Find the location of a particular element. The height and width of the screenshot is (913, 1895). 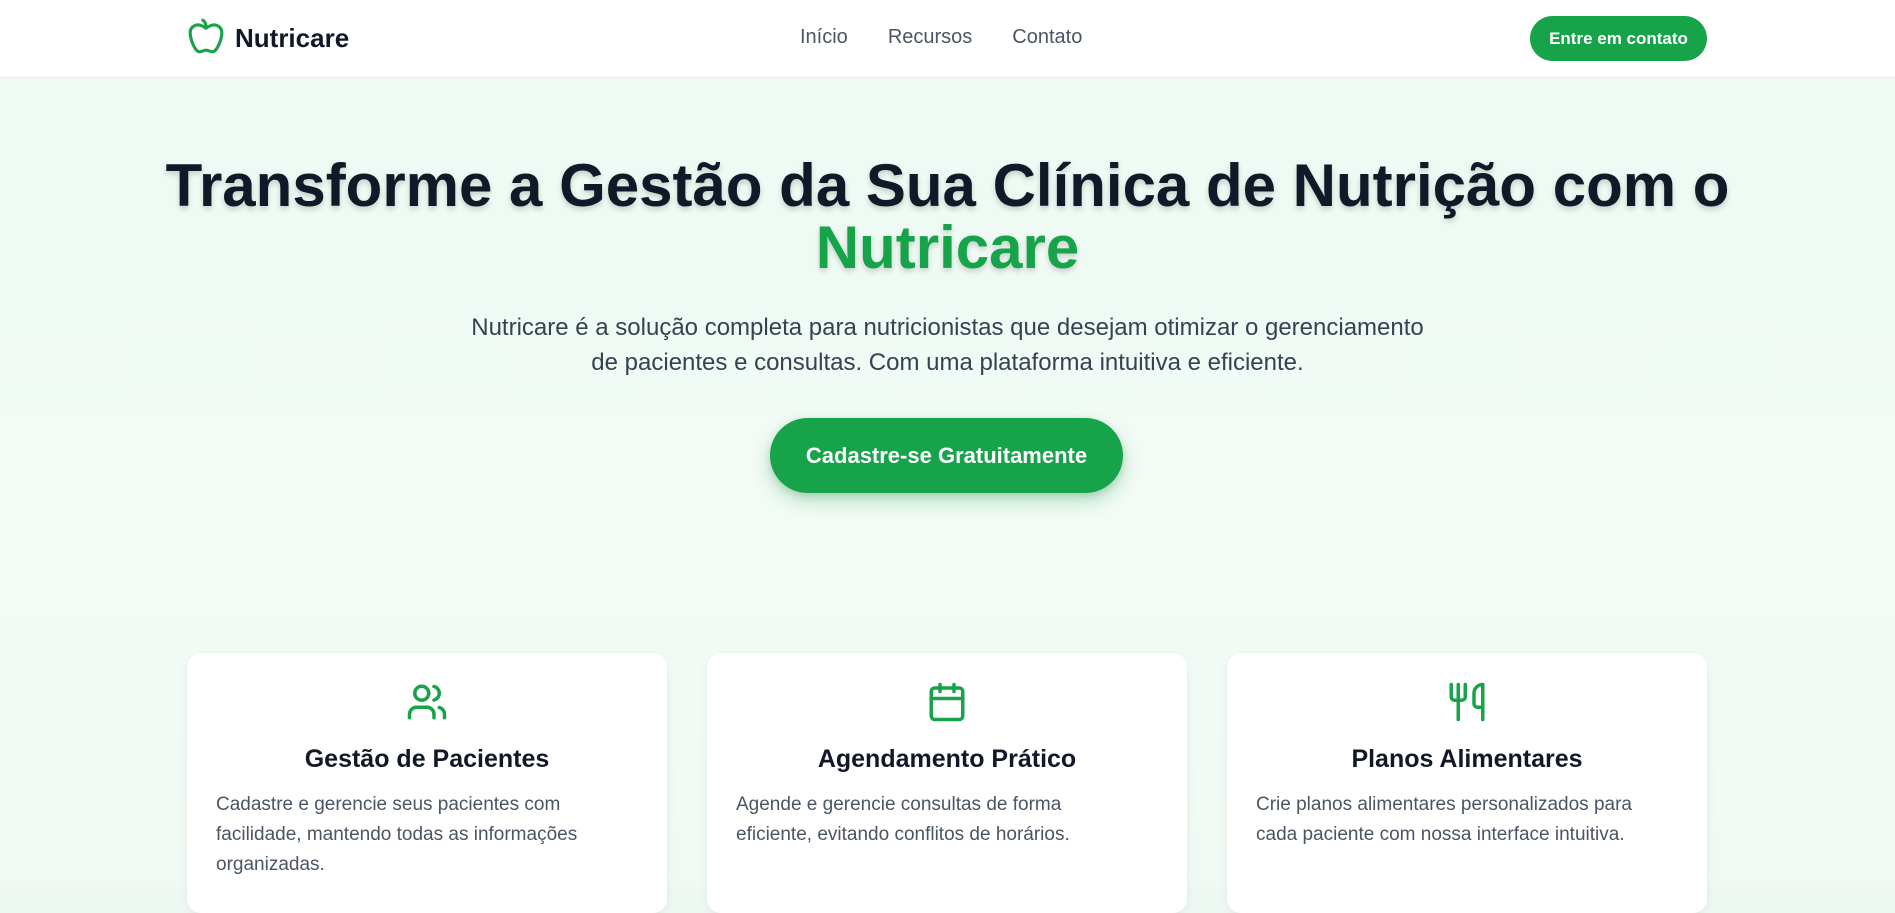

nav-item-contato: Contato is located at coordinates (1047, 37).